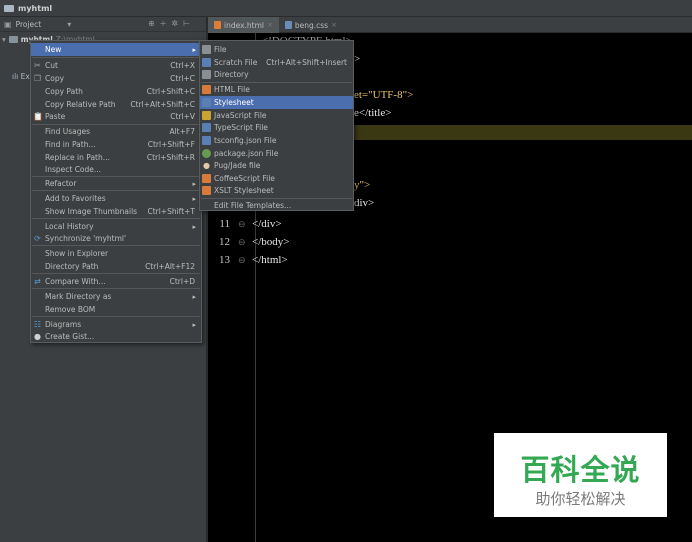 The image size is (692, 542). Describe the element at coordinates (276, 190) in the screenshot. I see `submenu-item-xslt-stylesheet: XSLT Stylesheet` at that location.